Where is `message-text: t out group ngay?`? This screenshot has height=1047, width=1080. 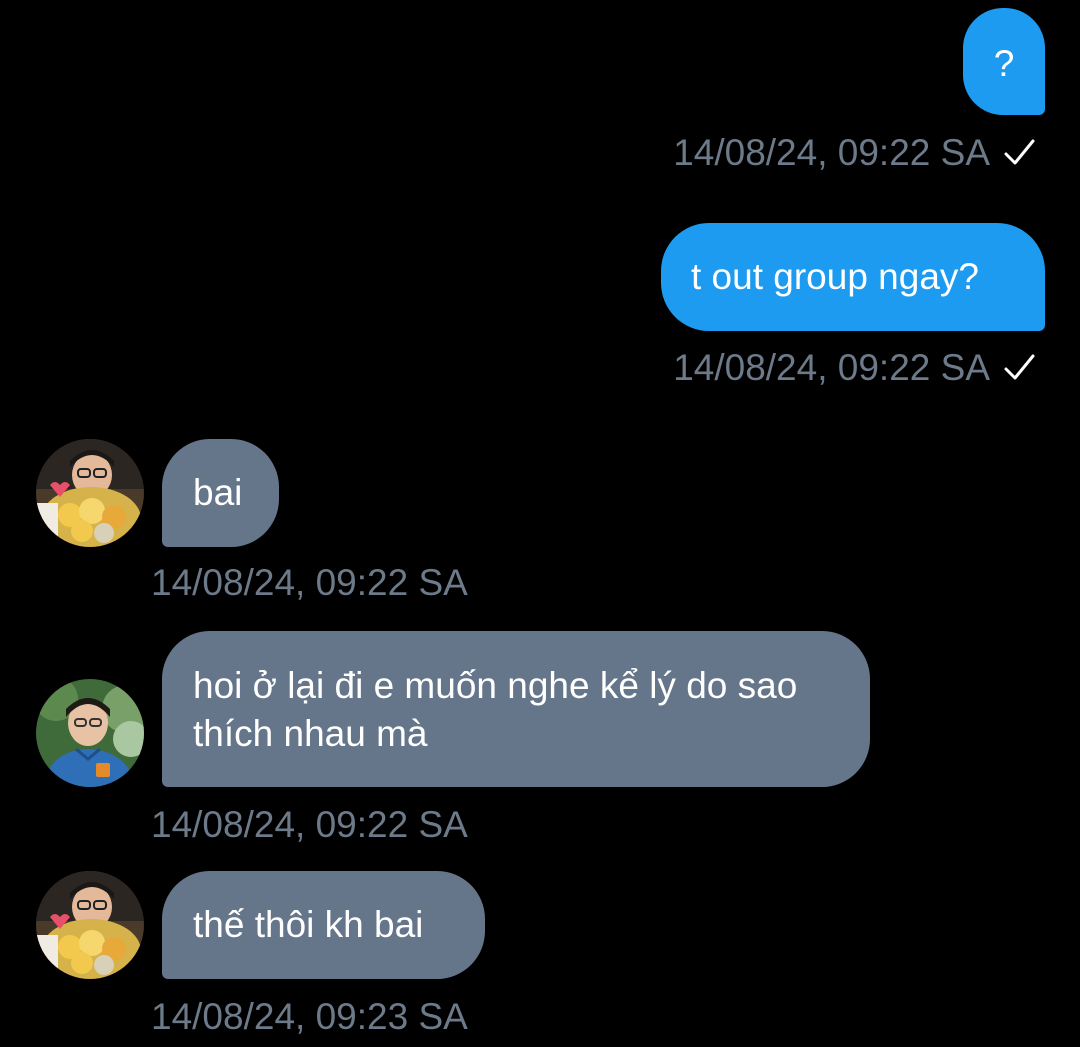 message-text: t out group ngay? is located at coordinates (835, 276).